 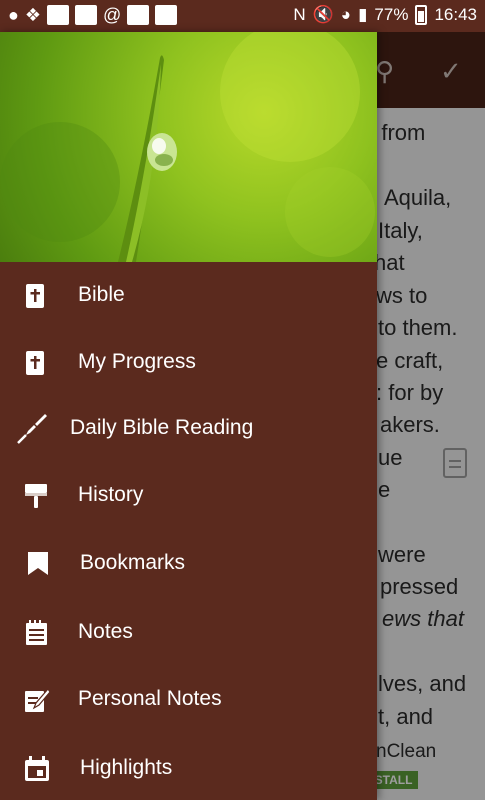 I want to click on menu-item-highlights: Highlights, so click(x=188, y=767).